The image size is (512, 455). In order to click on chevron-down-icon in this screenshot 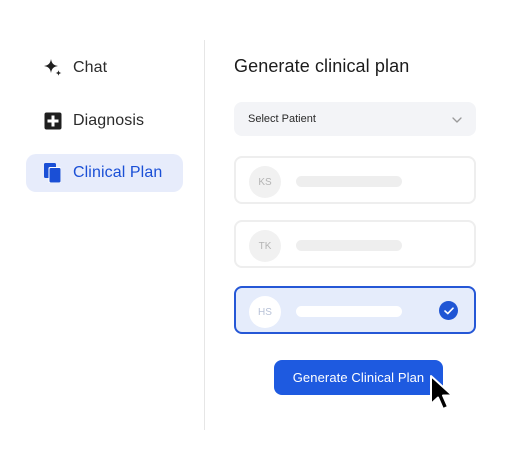, I will do `click(457, 119)`.